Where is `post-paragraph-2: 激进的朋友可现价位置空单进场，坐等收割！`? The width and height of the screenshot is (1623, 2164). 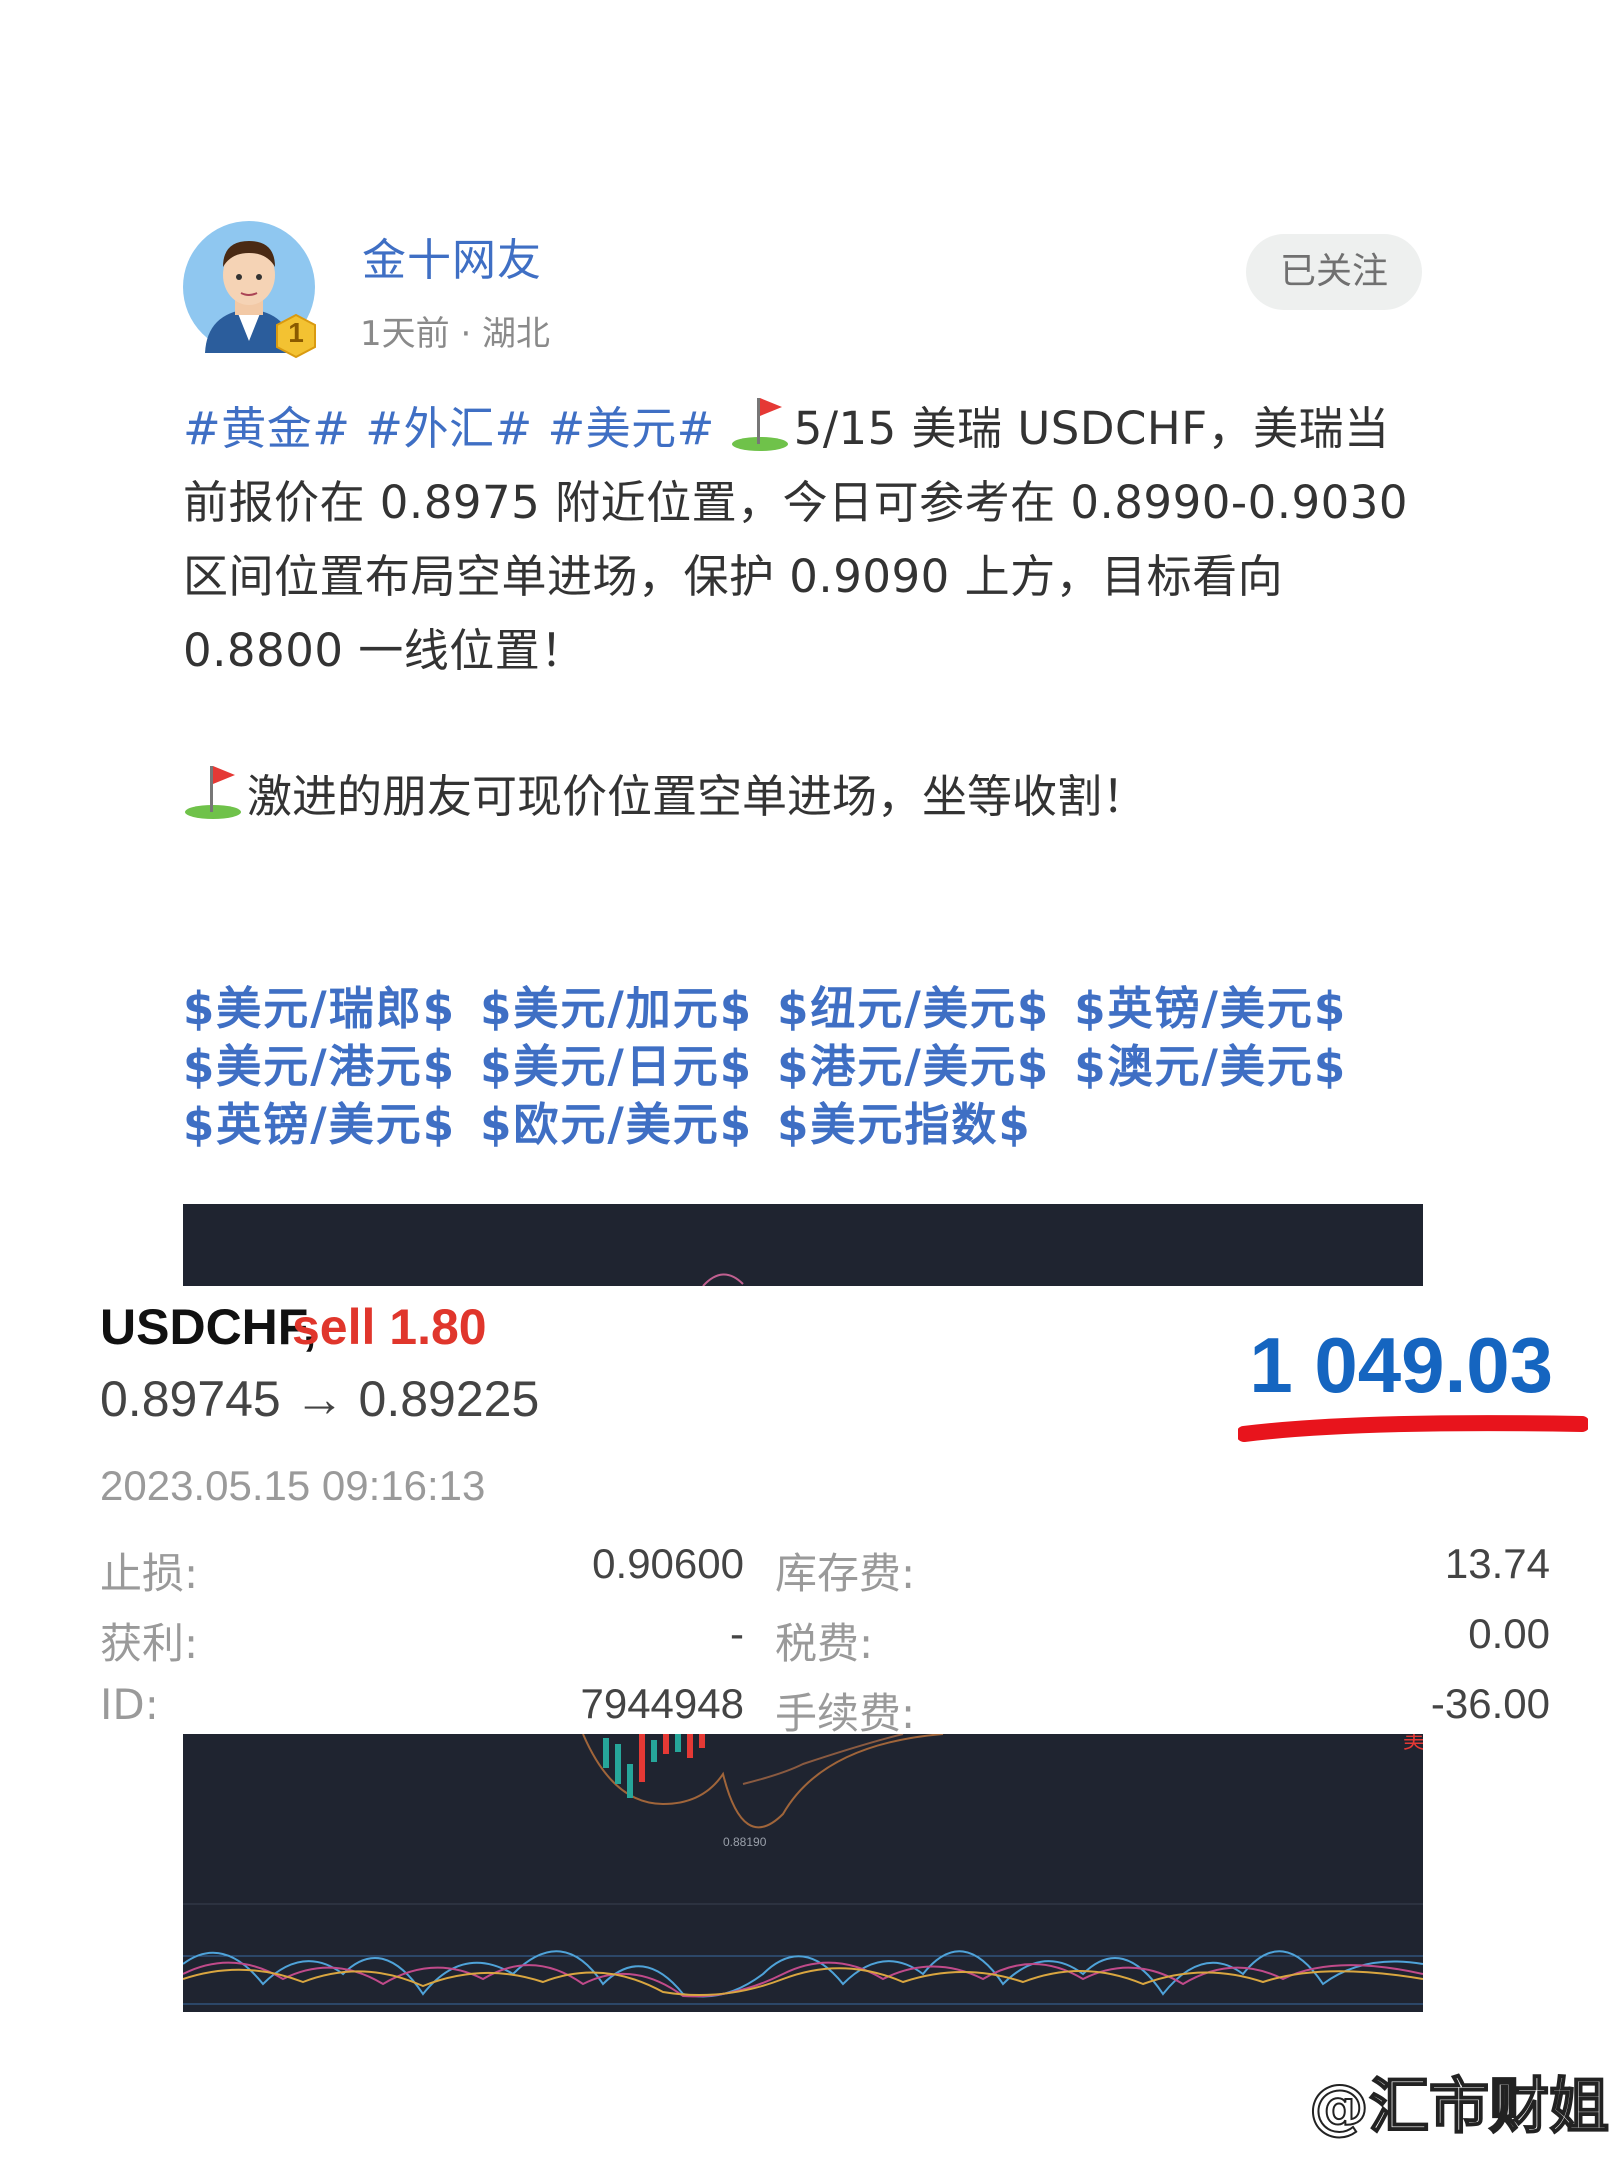
post-paragraph-2: 激进的朋友可现价位置空单进场，坐等收割！ is located at coordinates (665, 792).